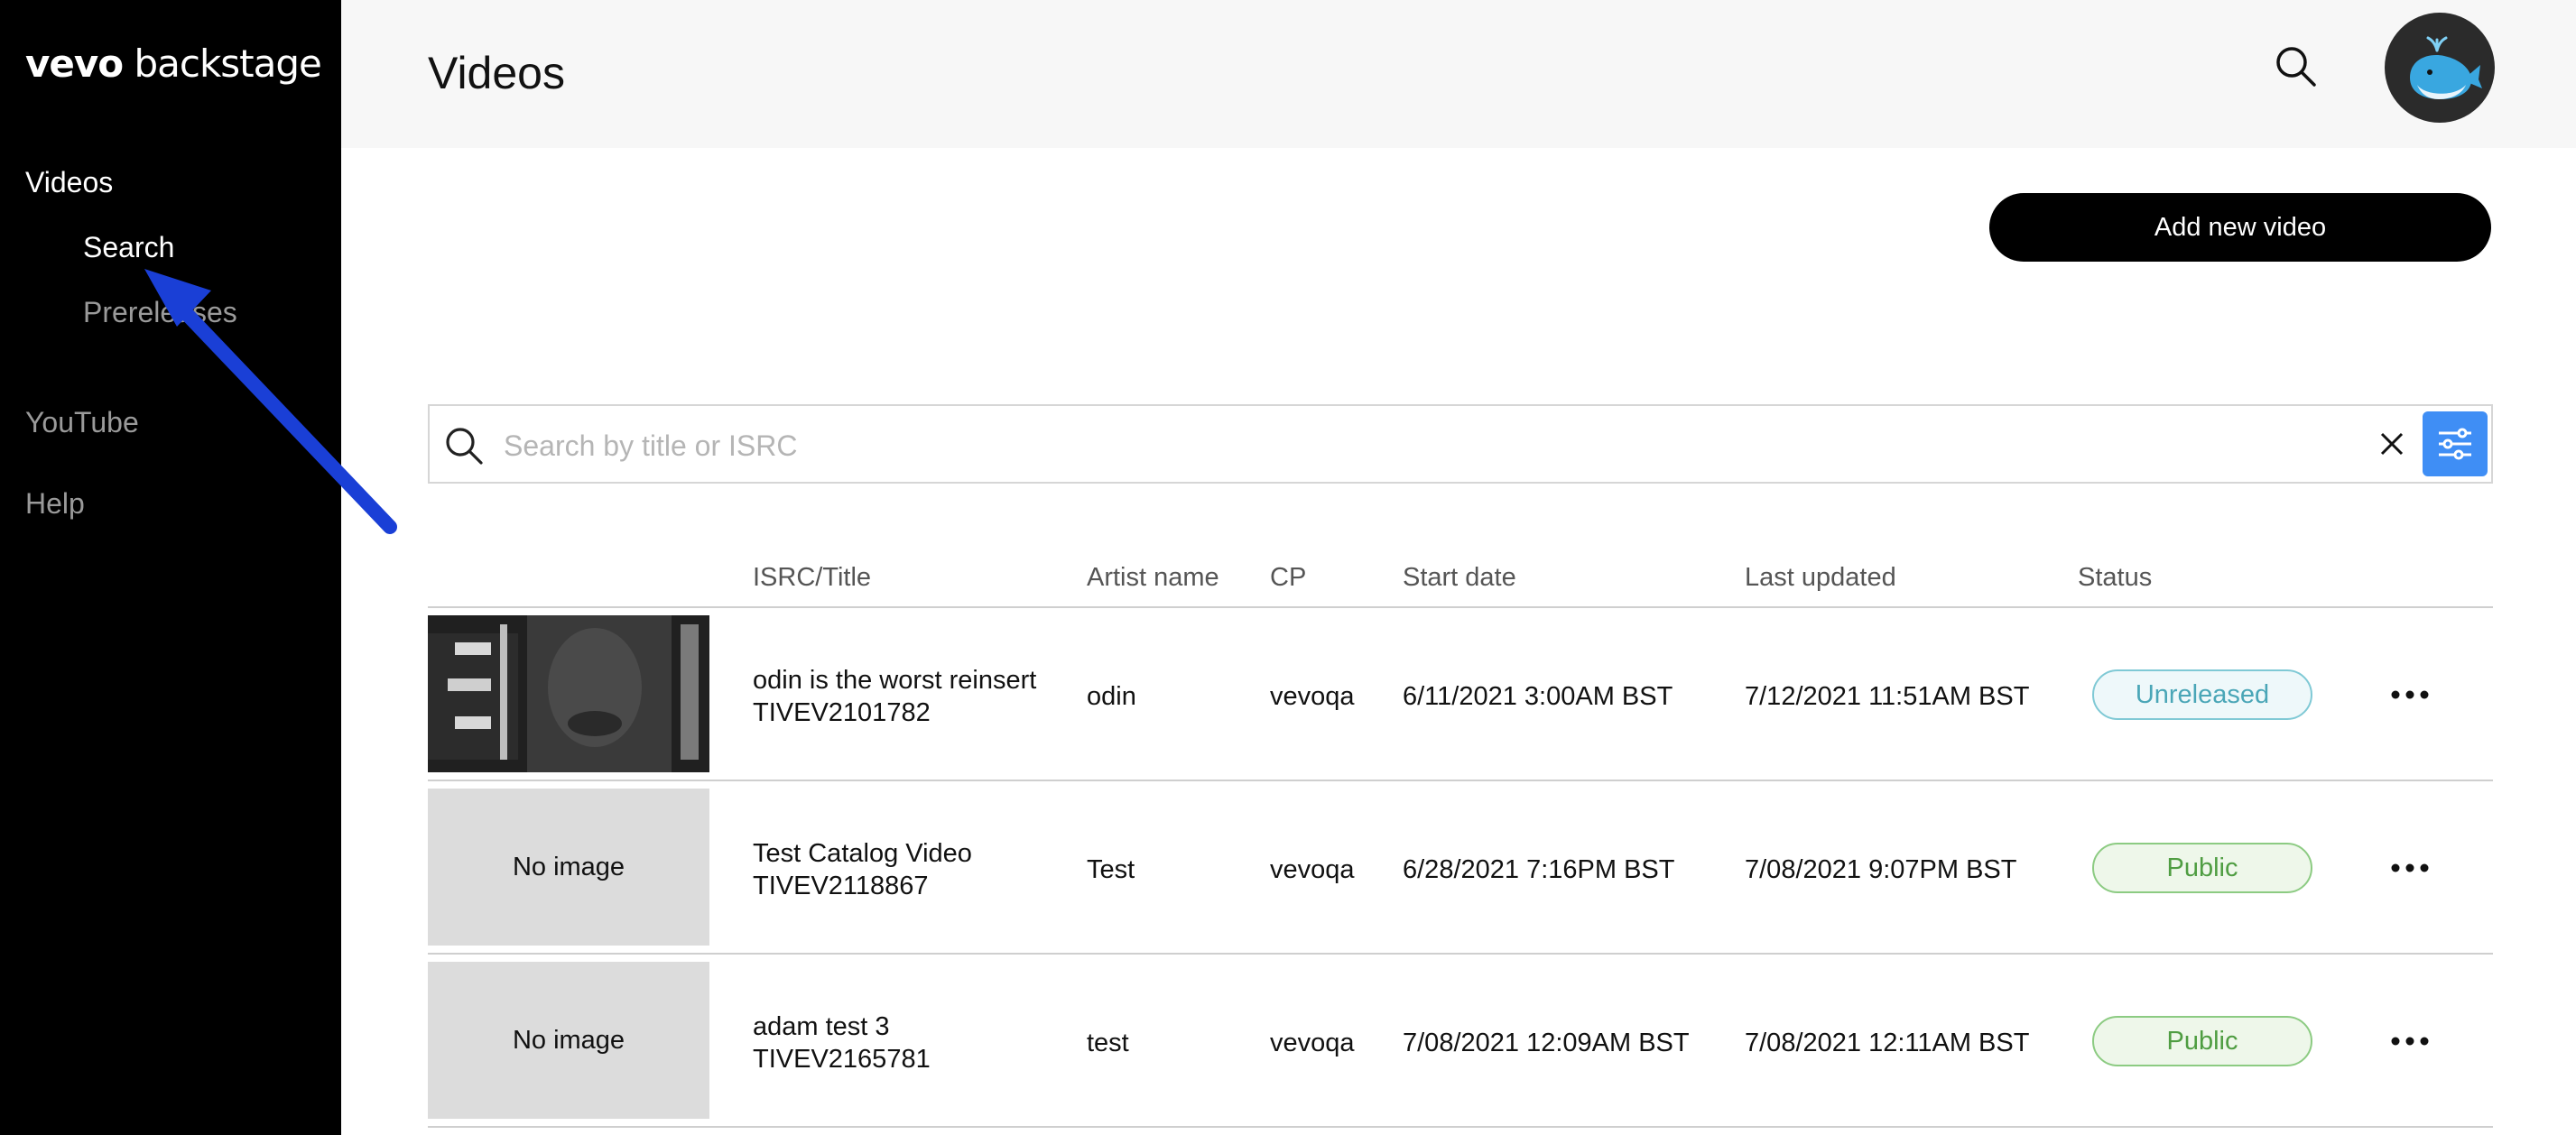  I want to click on video-title: adam test 3, so click(821, 1026).